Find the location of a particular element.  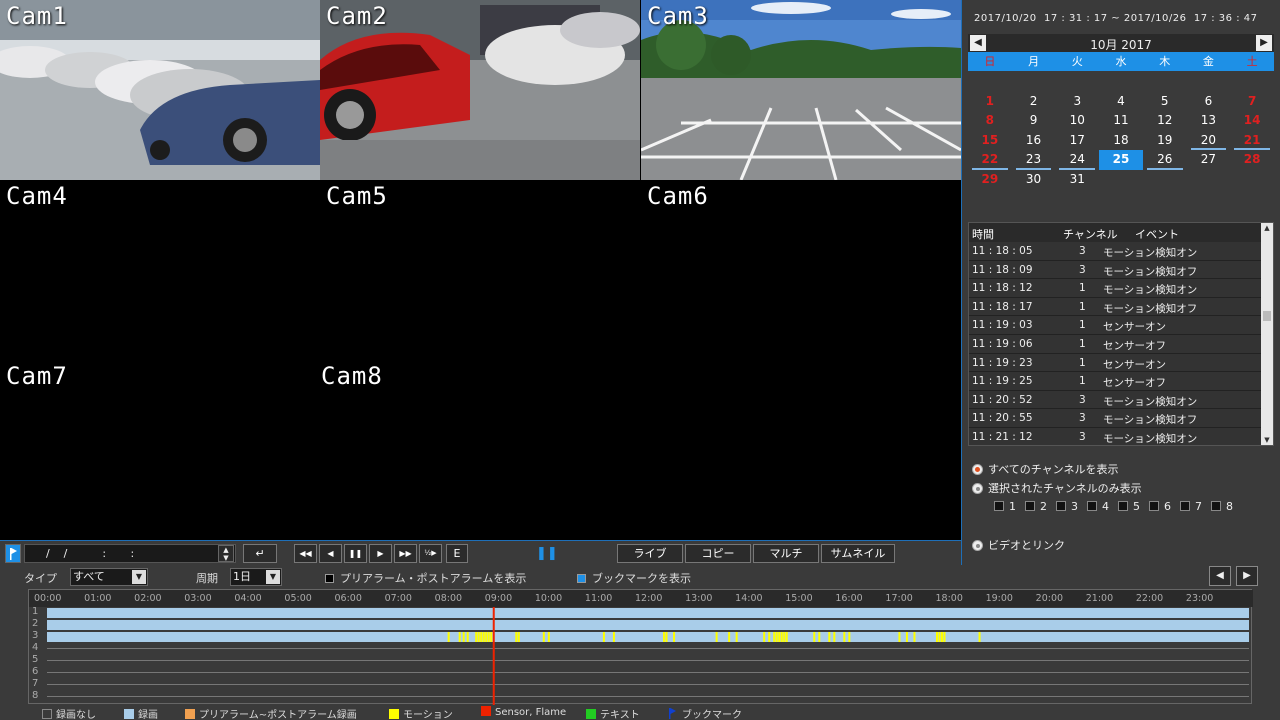

channel-checkbox: 1 is located at coordinates (1005, 506).